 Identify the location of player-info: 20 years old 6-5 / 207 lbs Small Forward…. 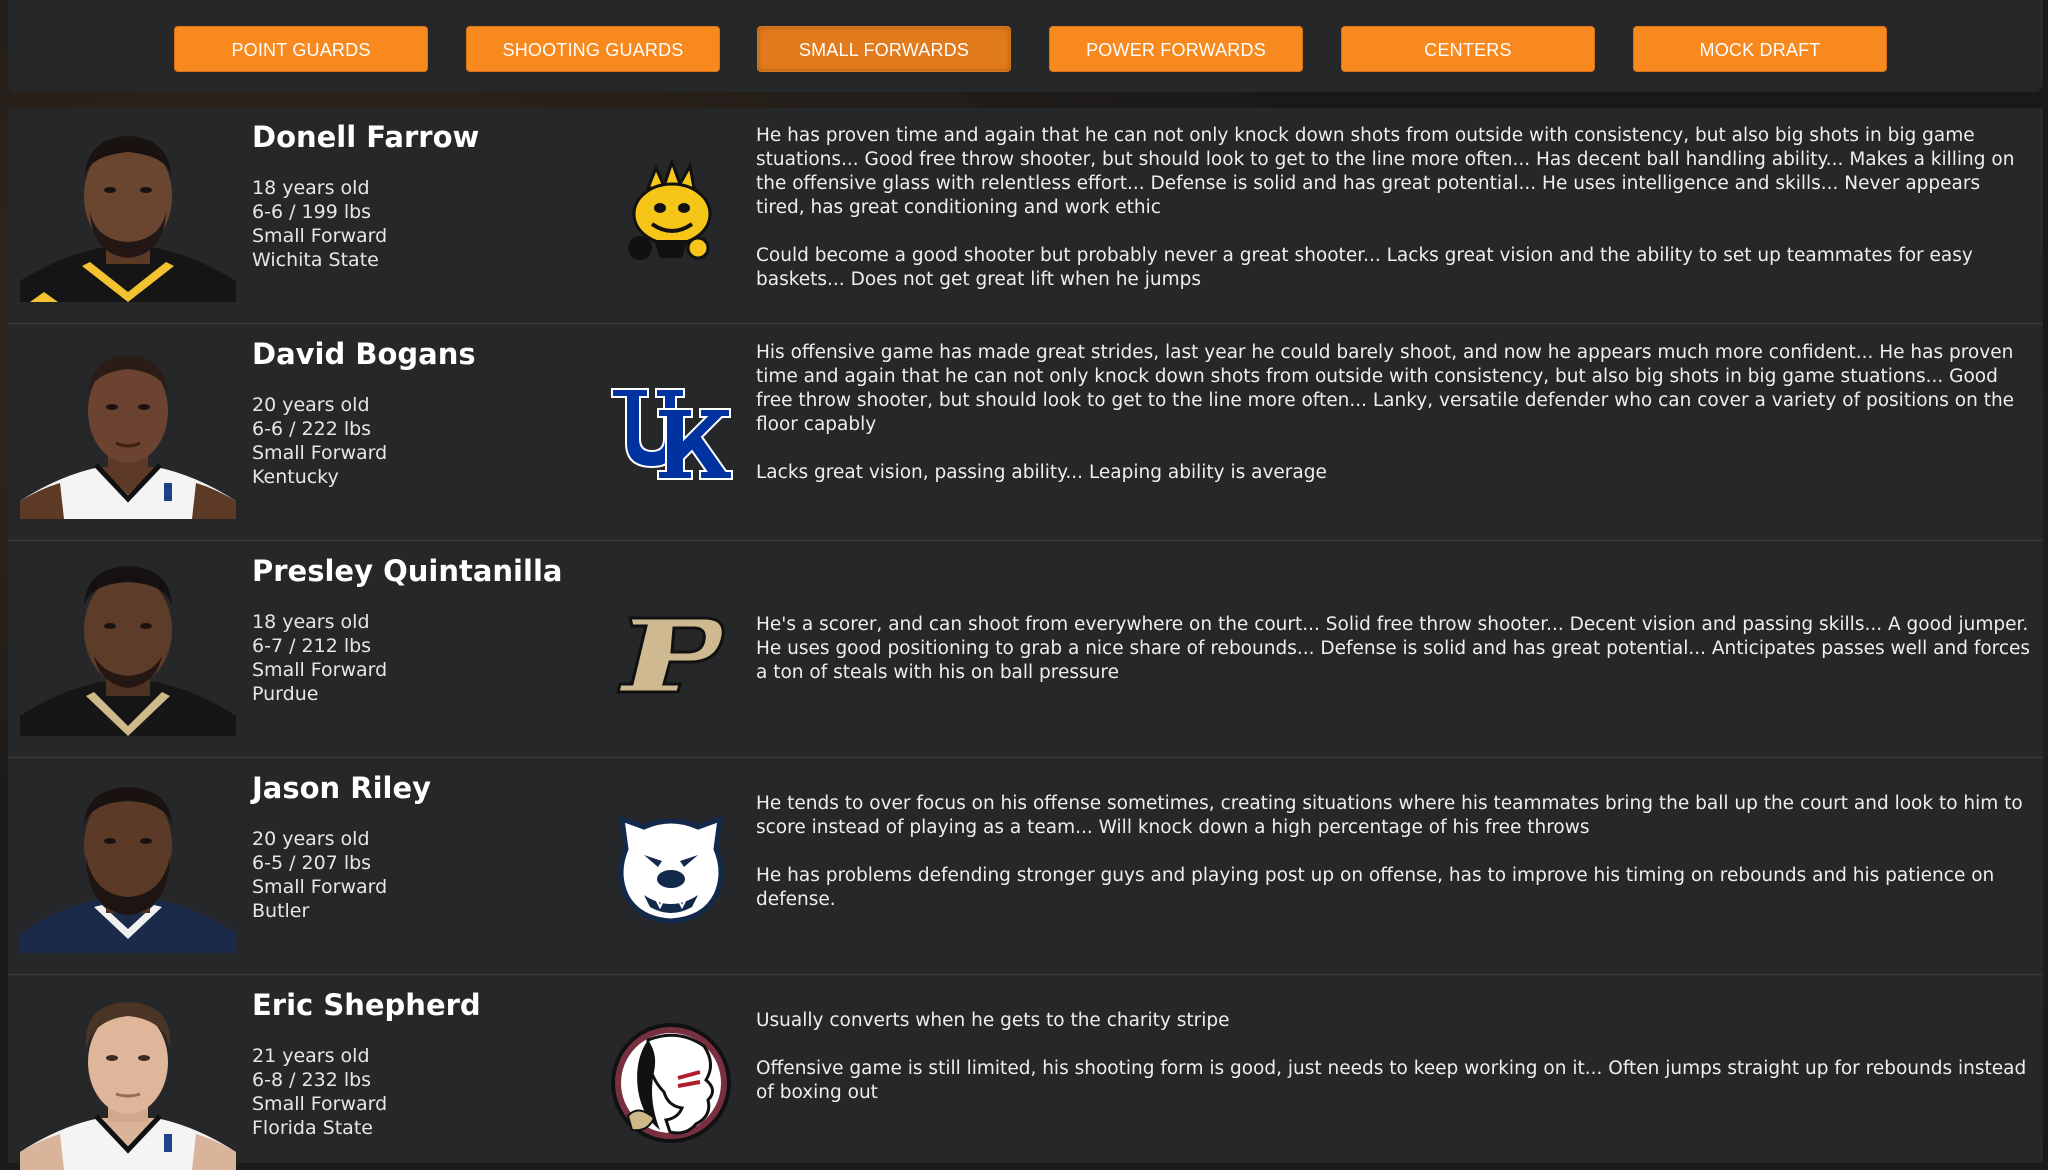
(319, 875).